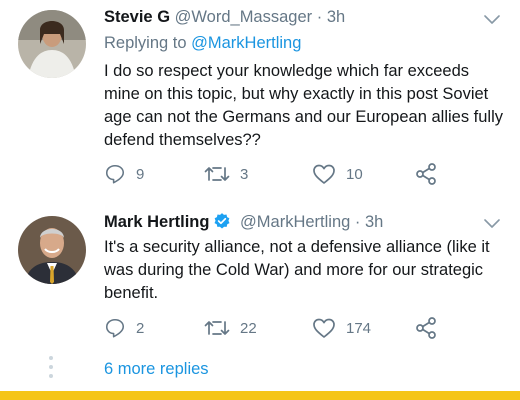 This screenshot has width=520, height=400. What do you see at coordinates (137, 17) in the screenshot?
I see `display-name: Stevie G` at bounding box center [137, 17].